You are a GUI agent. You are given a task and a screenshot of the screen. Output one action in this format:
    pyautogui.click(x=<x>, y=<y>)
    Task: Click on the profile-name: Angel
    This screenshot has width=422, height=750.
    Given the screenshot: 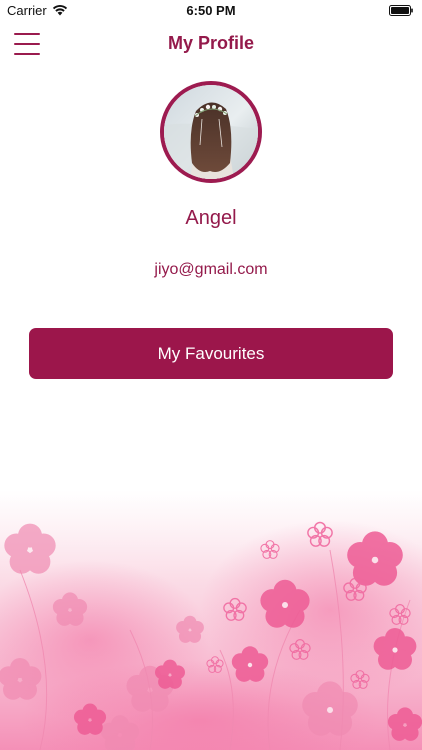 What is the action you would take?
    pyautogui.click(x=211, y=218)
    